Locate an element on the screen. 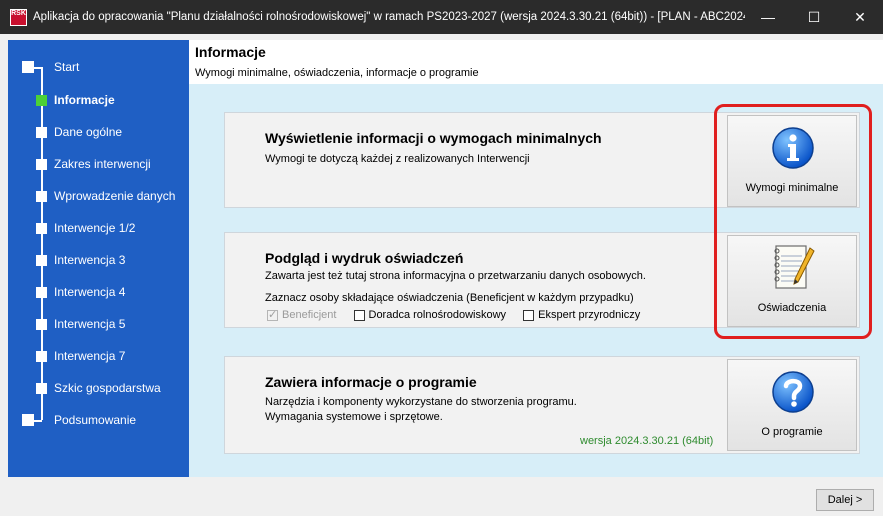 The width and height of the screenshot is (883, 516). sidebar-item-interwencja-3: Interwencja 3 is located at coordinates (98, 260).